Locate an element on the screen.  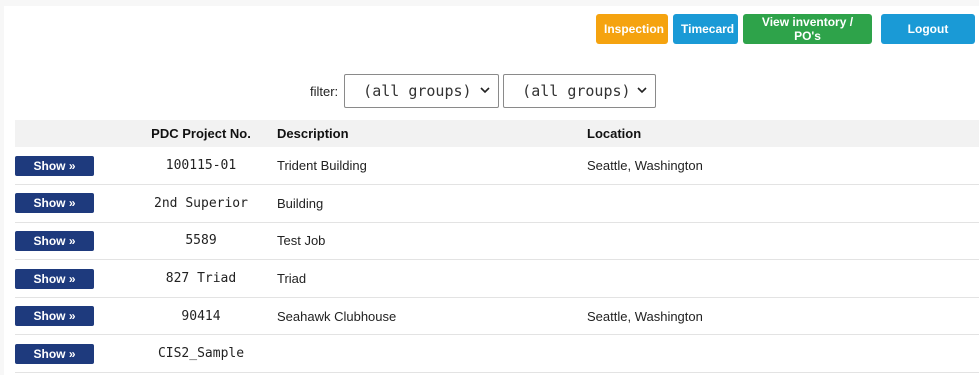
table-row: Show » CIS2_Sample is located at coordinates (497, 354).